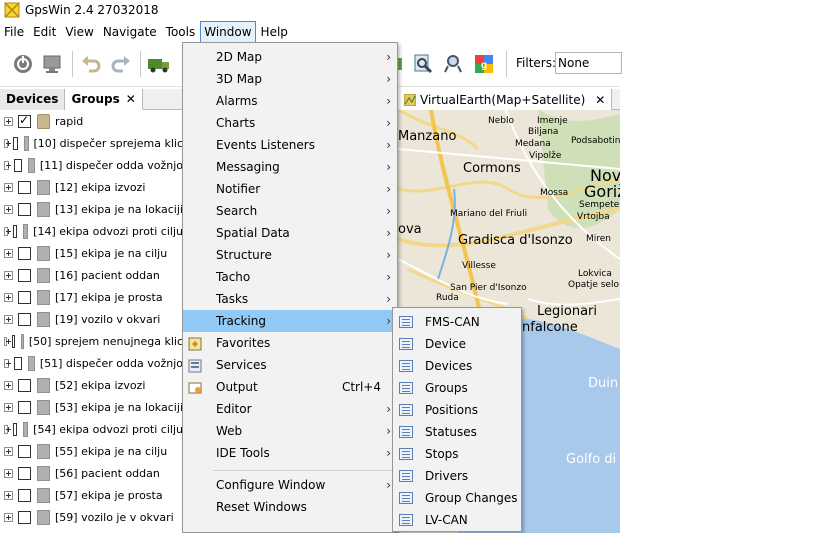 This screenshot has height=533, width=819. I want to click on filters-select: None, so click(588, 63).